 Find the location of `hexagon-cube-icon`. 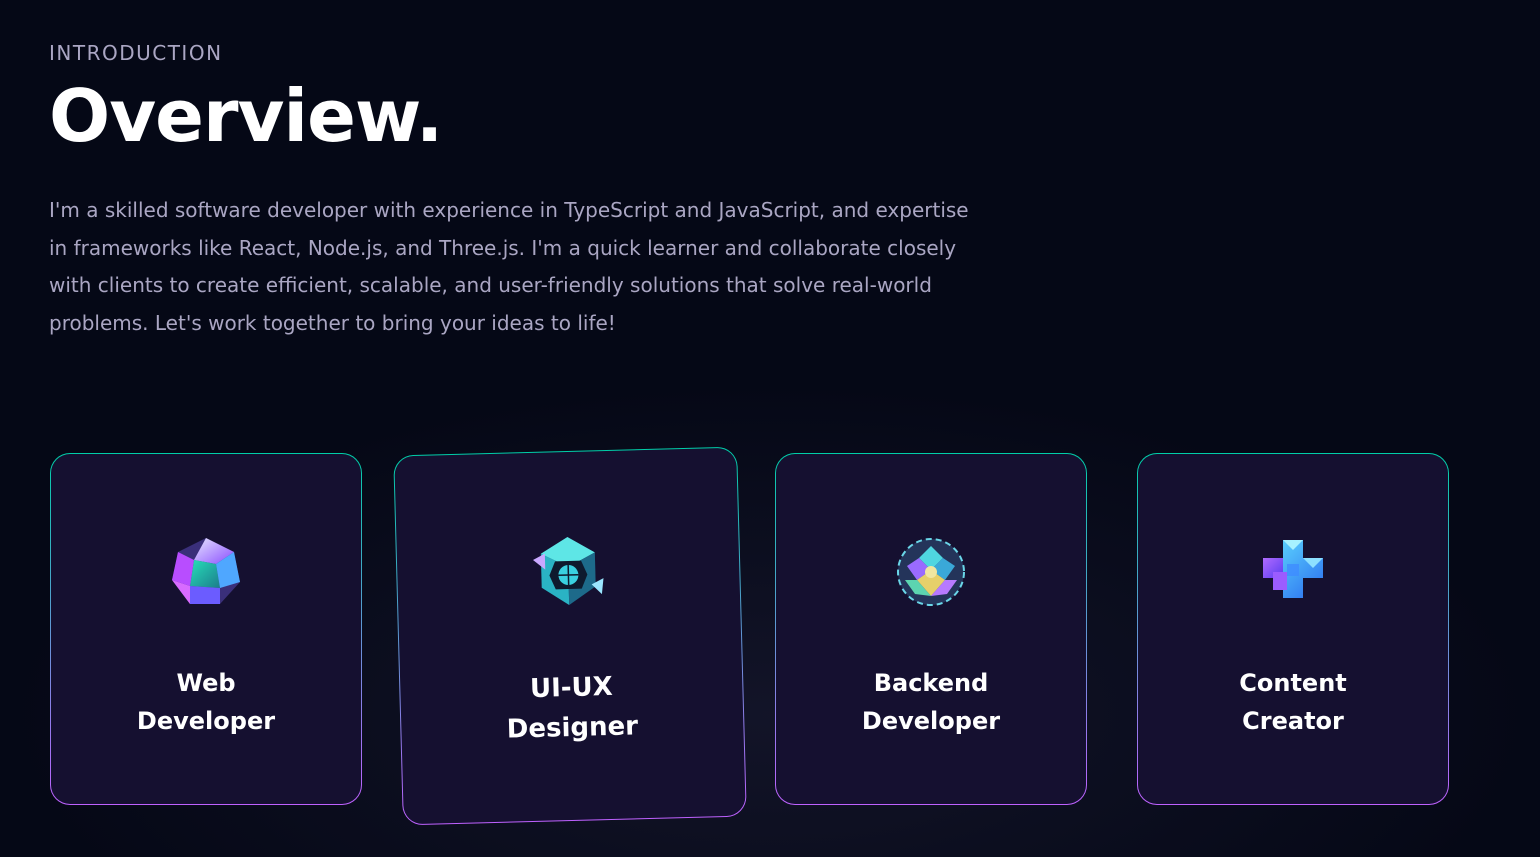

hexagon-cube-icon is located at coordinates (568, 572).